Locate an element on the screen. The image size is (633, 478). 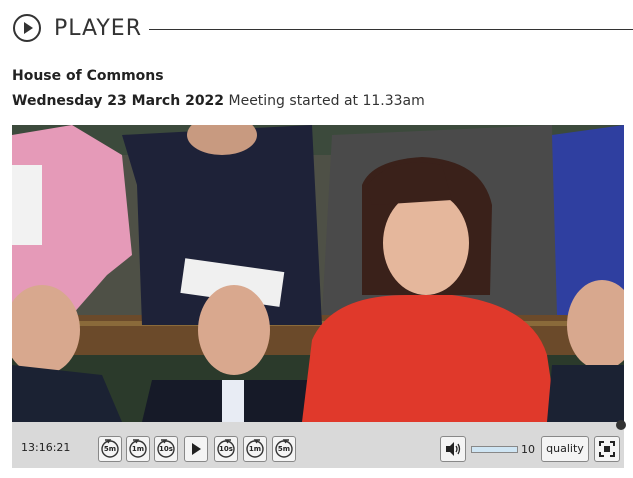
play-button is located at coordinates (196, 449).